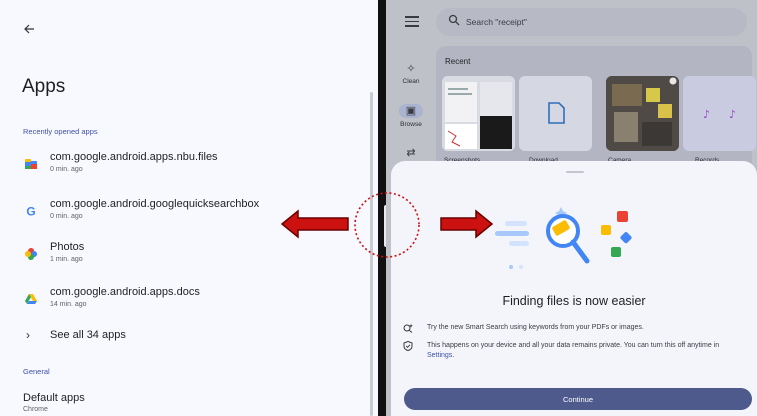 The image size is (757, 416). What do you see at coordinates (189, 302) in the screenshot?
I see `recent-app-row: com.google.android.apps.docs 14 min. ago` at bounding box center [189, 302].